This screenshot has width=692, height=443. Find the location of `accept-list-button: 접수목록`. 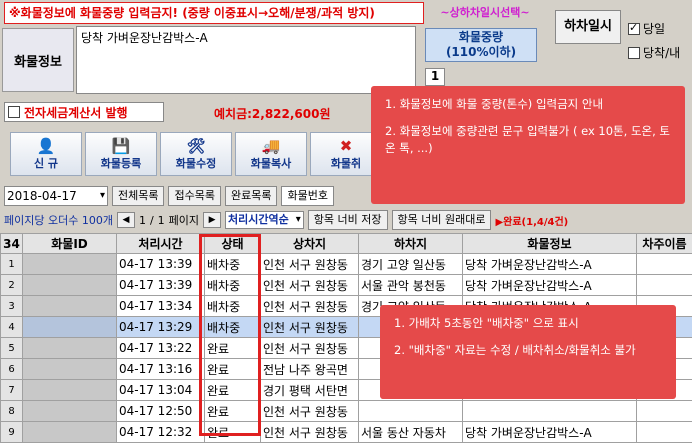

accept-list-button: 접수목록 is located at coordinates (194, 196).